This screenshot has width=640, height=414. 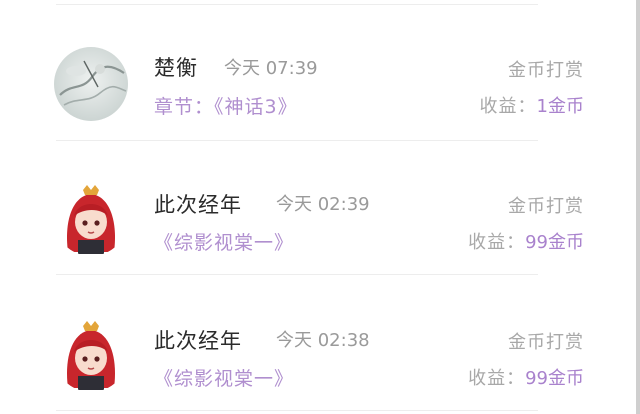 What do you see at coordinates (271, 68) in the screenshot?
I see `reward-time: 今天 07:39` at bounding box center [271, 68].